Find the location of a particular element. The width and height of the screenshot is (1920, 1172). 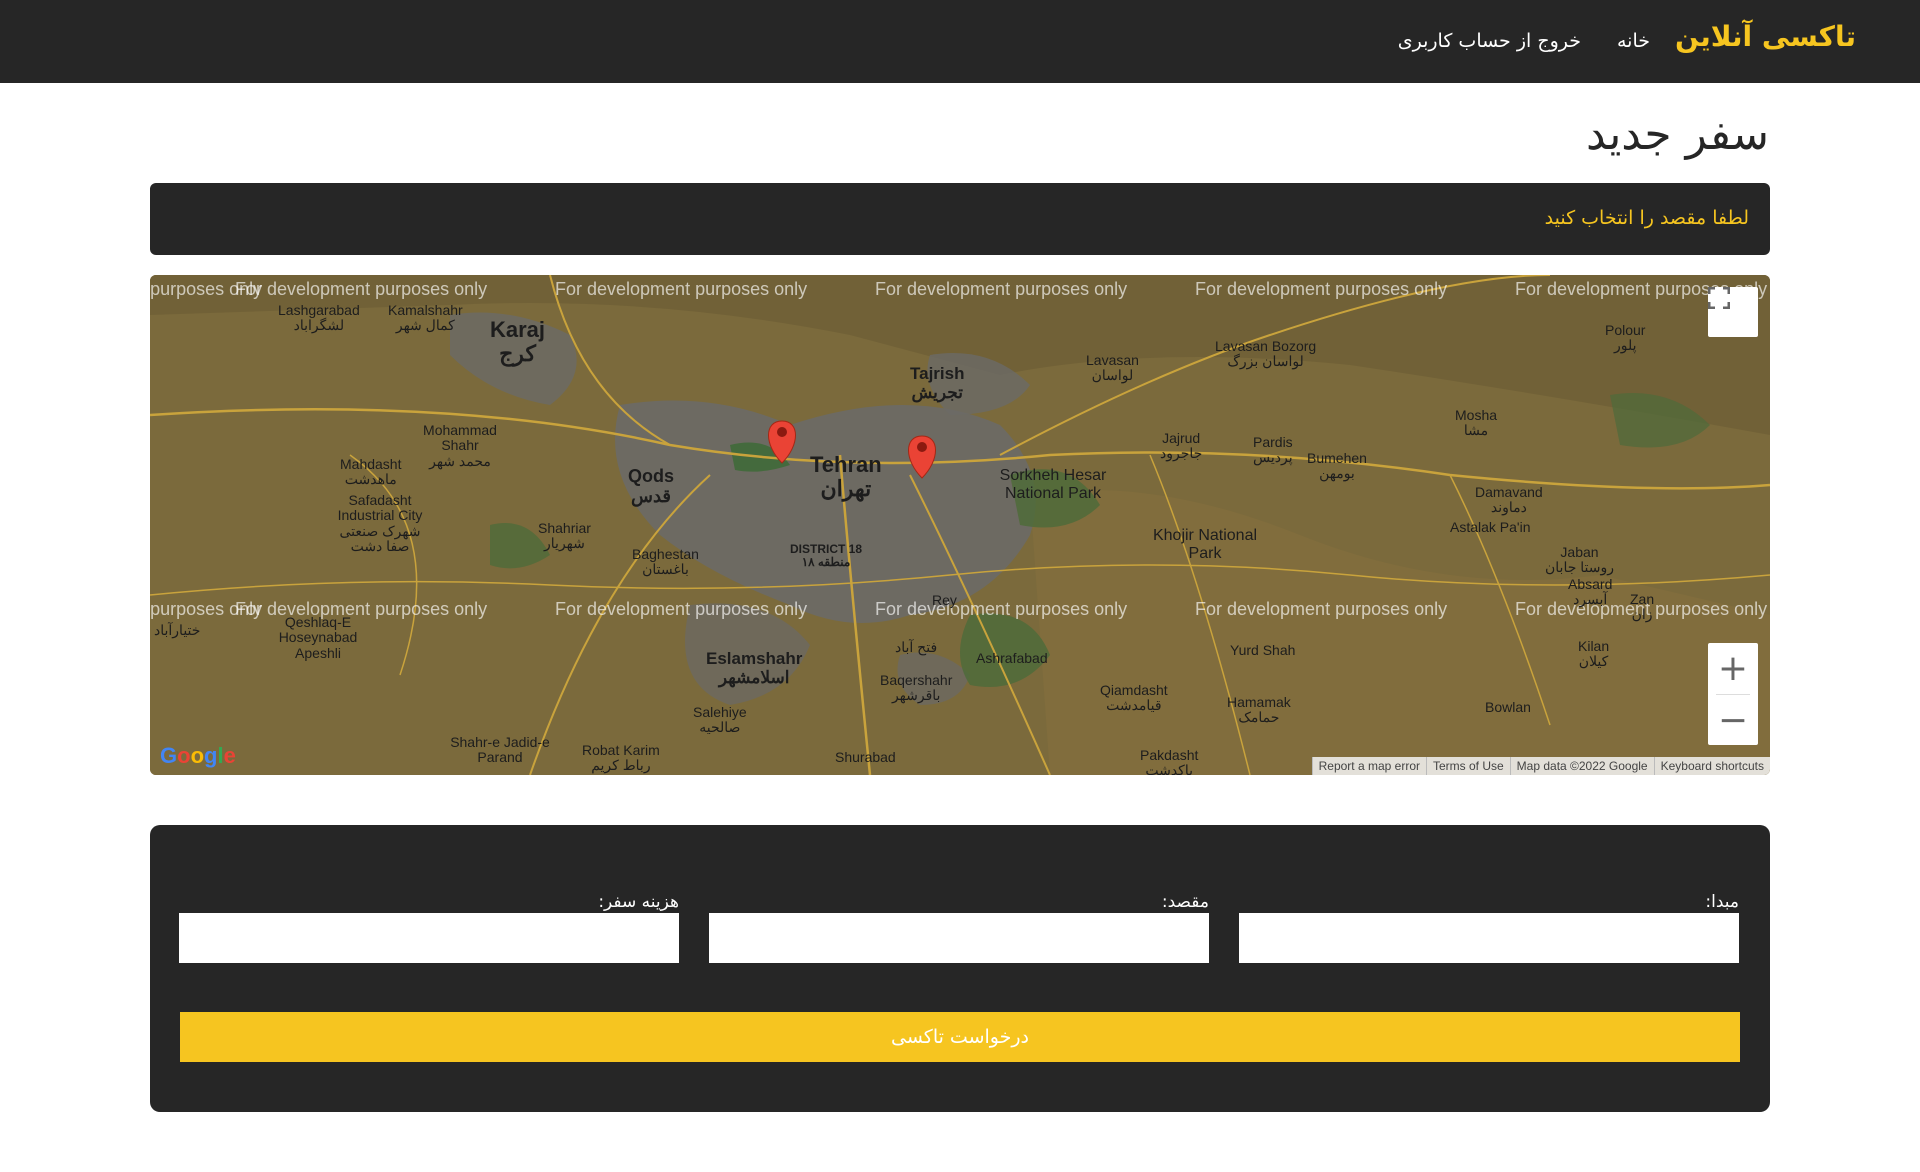

city-label-fath-abad: فتح آباد is located at coordinates (916, 647).